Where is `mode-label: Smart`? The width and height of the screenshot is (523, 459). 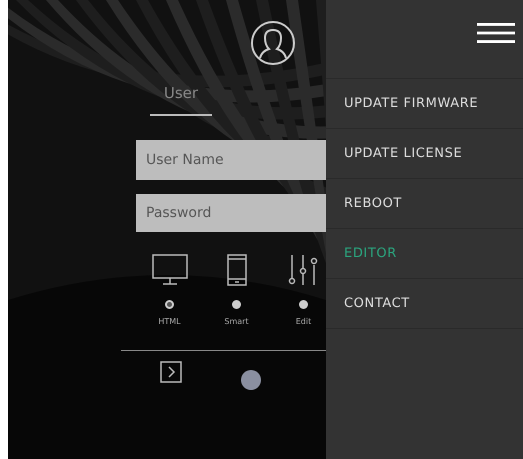 mode-label: Smart is located at coordinates (236, 321).